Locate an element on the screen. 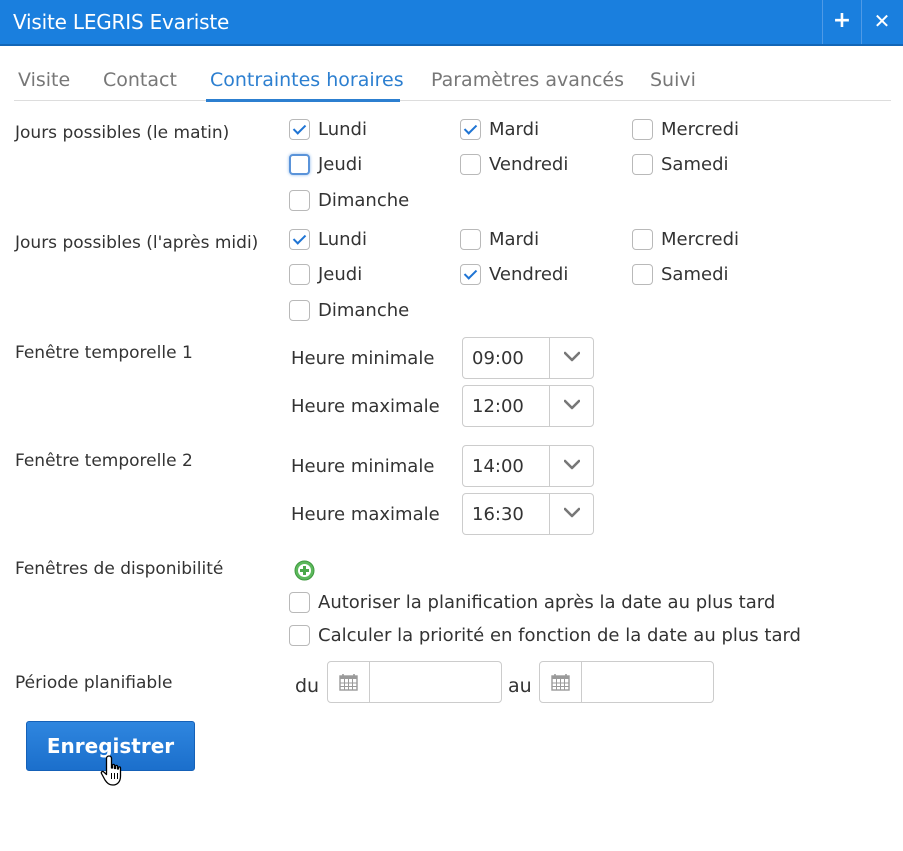  plus-icon: + is located at coordinates (842, 22).